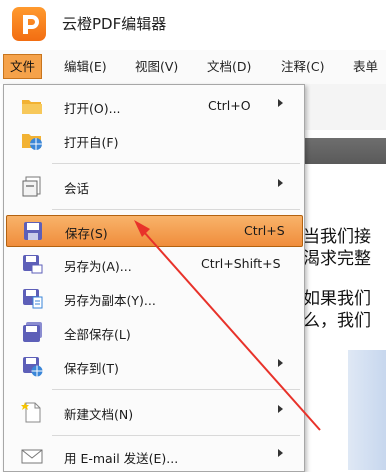 Image resolution: width=386 pixels, height=472 pixels. I want to click on menu-form: 表单, so click(365, 66).